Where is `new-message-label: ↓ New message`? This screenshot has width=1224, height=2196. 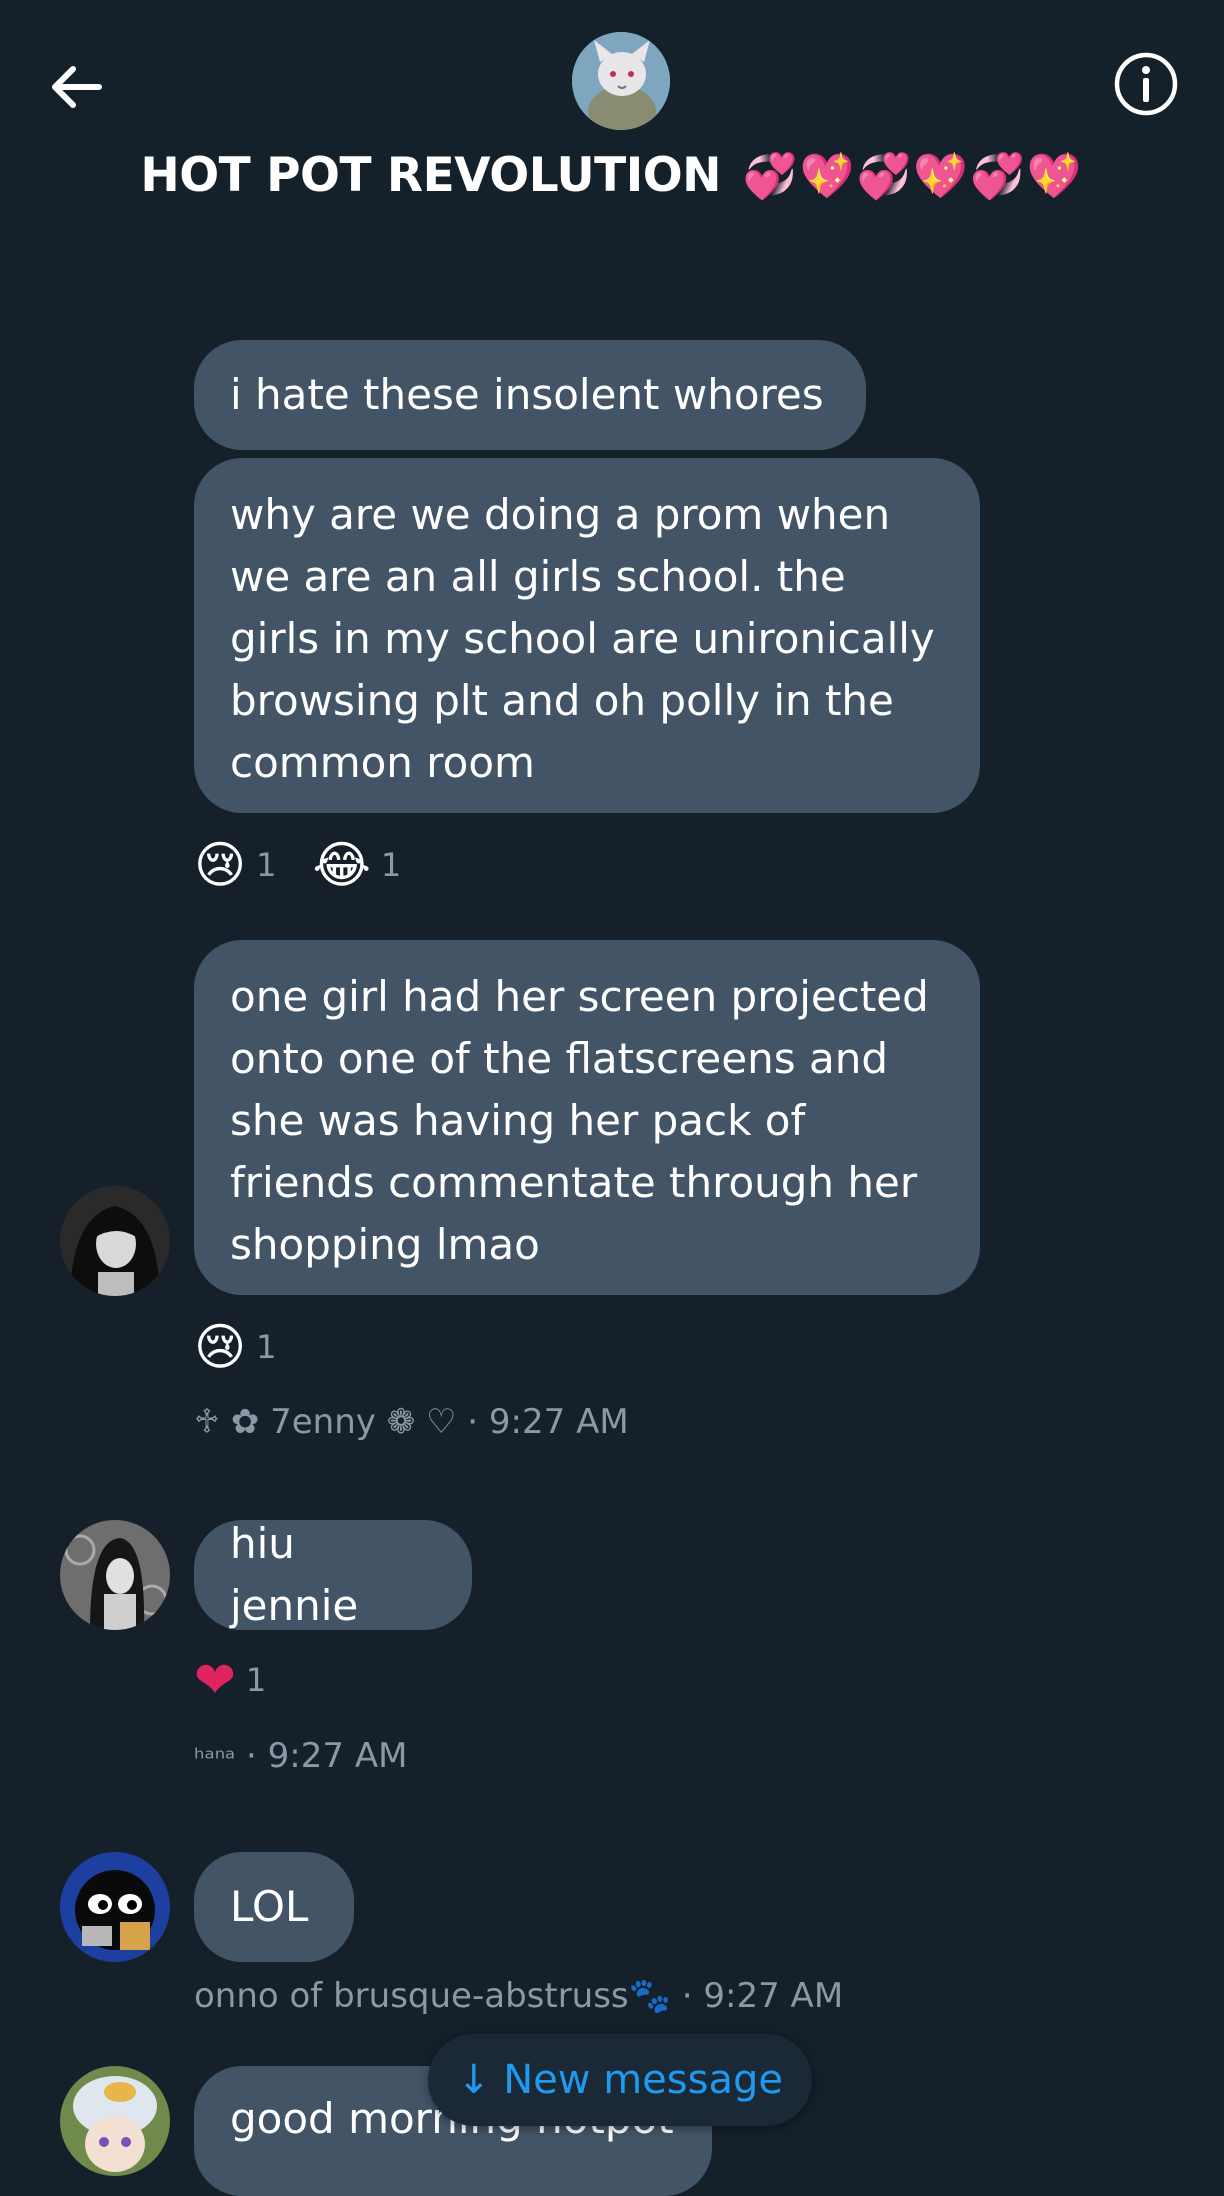 new-message-label: ↓ New message is located at coordinates (620, 2080).